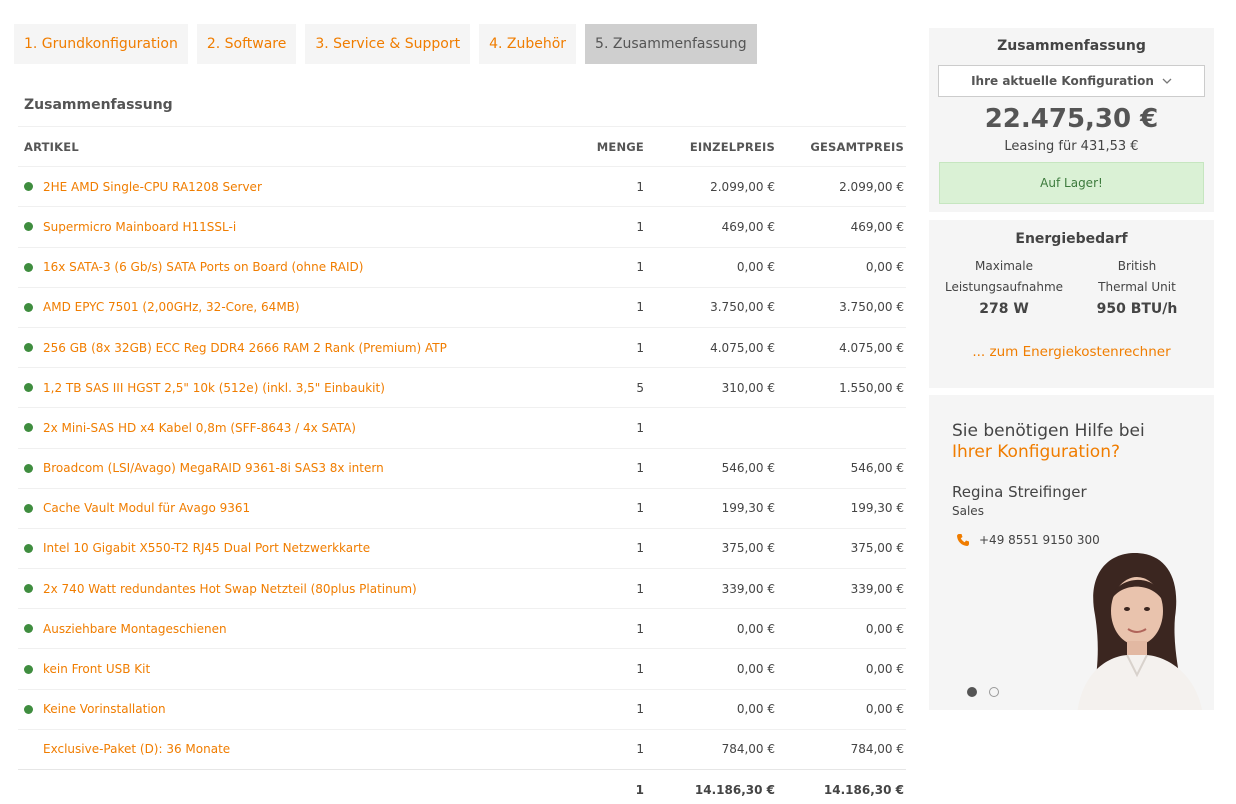 This screenshot has width=1236, height=804. I want to click on sum-qty: 1, so click(639, 789).